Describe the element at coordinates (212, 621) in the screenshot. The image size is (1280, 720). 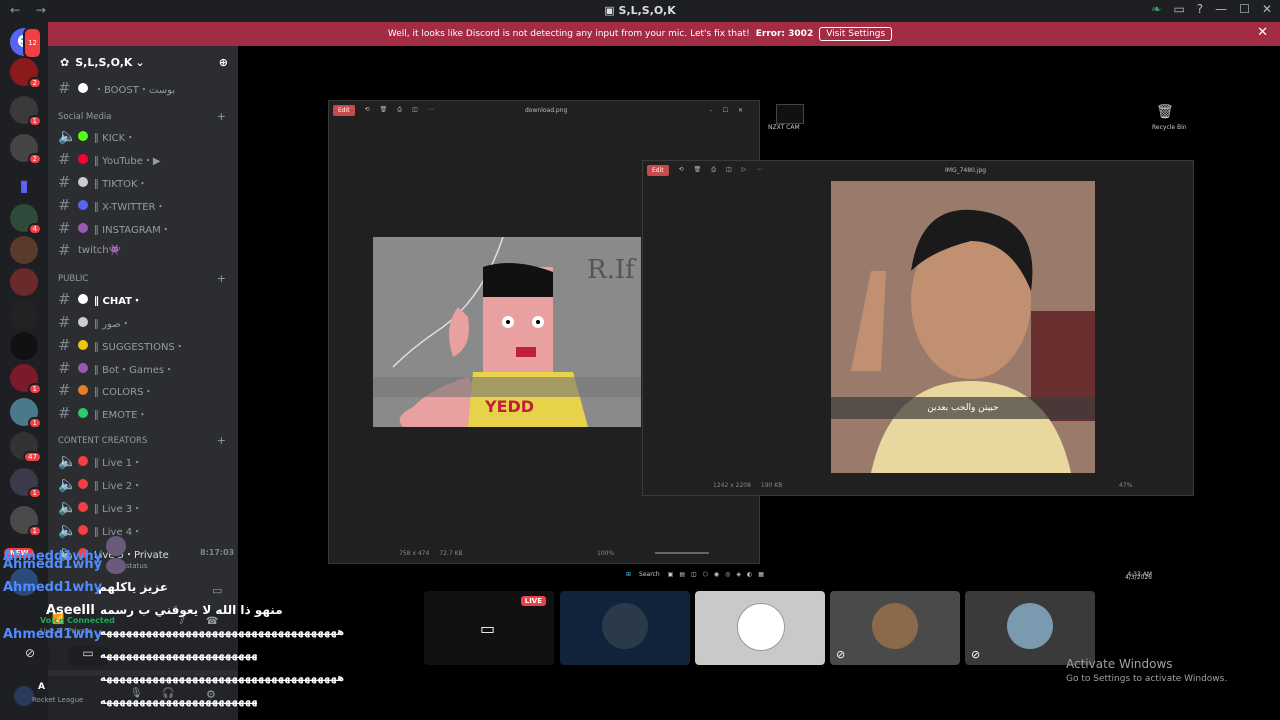
I see `disconnect-icon: ☎` at that location.